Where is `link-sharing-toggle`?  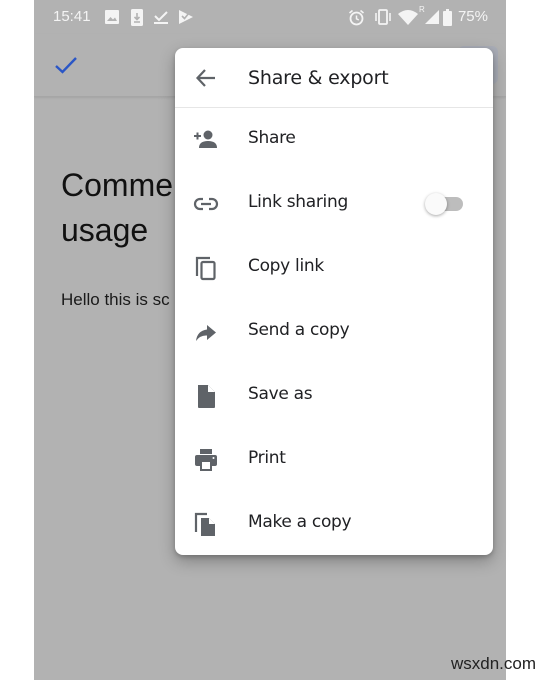
link-sharing-toggle is located at coordinates (445, 204).